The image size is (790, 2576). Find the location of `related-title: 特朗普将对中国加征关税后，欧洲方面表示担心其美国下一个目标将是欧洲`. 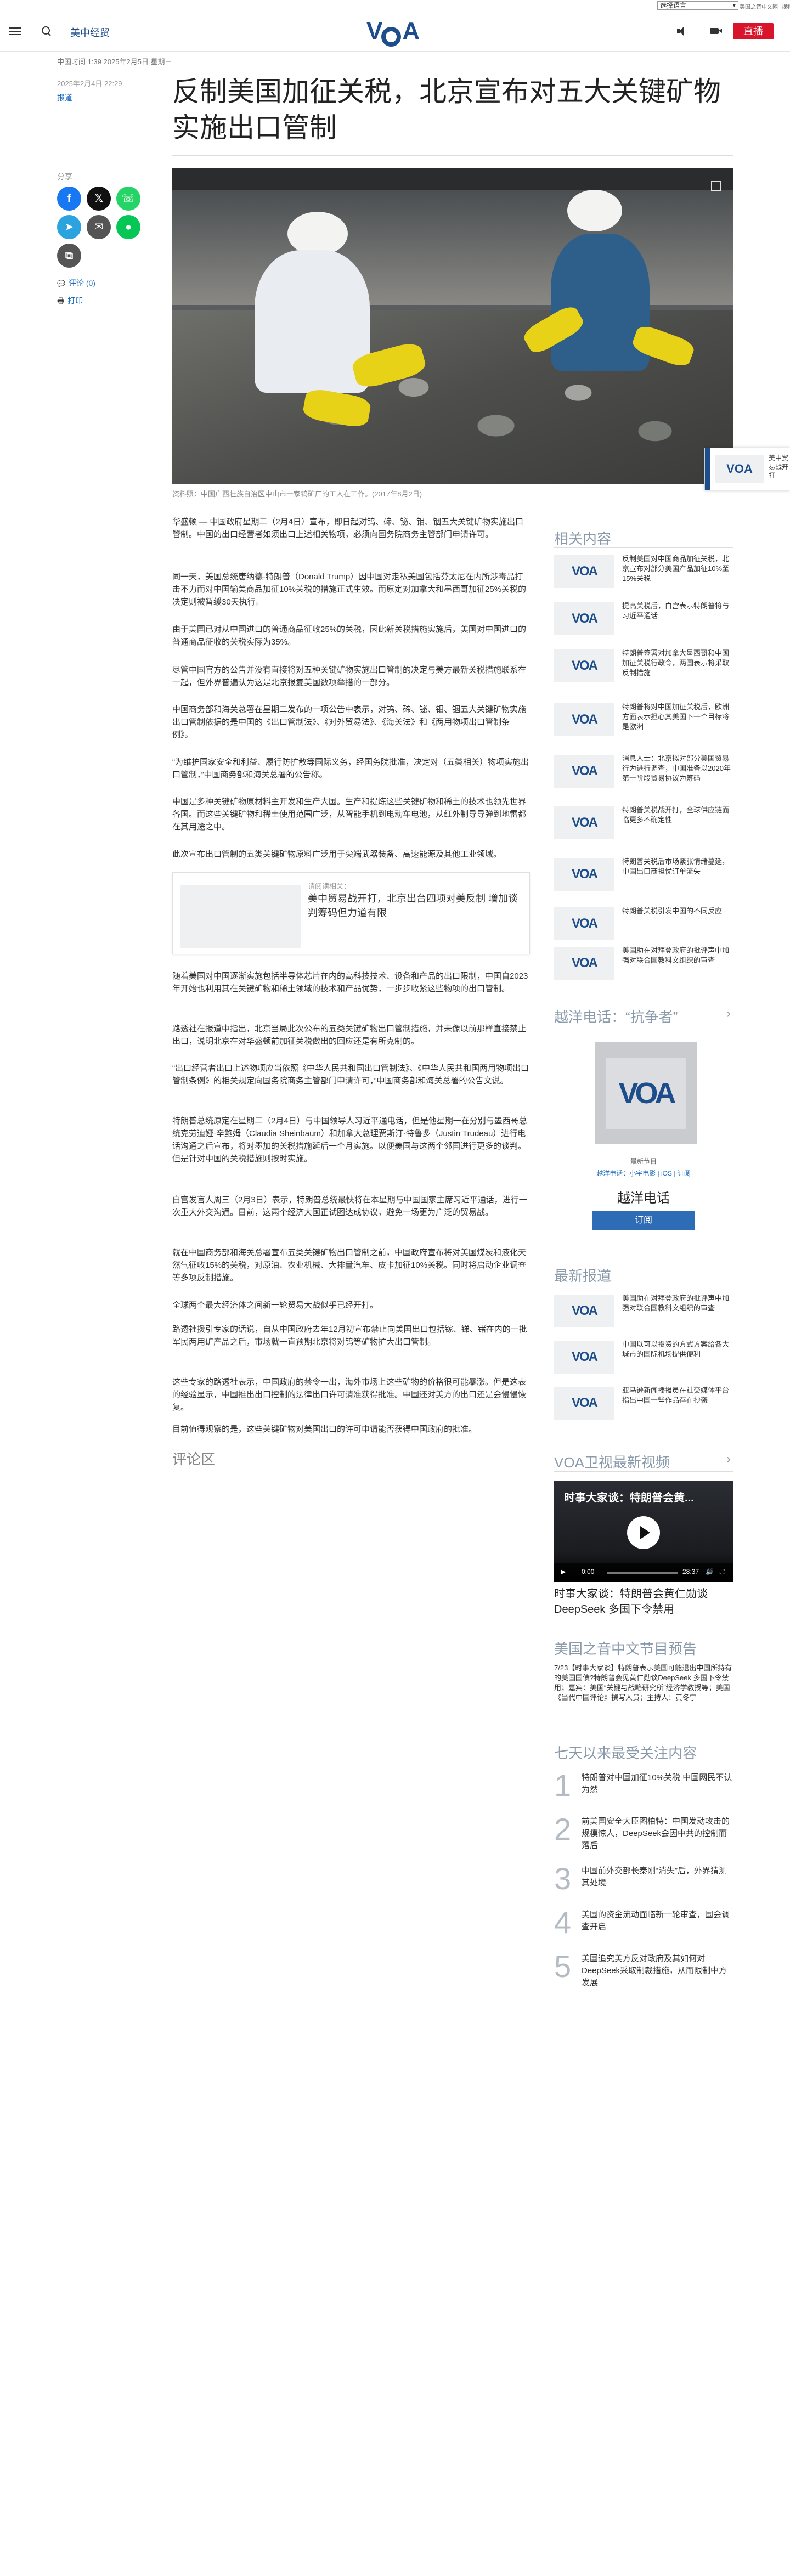

related-title: 特朗普将对中国加征关税后，欧洲方面表示担心其美国下一个目标将是欧洲 is located at coordinates (677, 717).